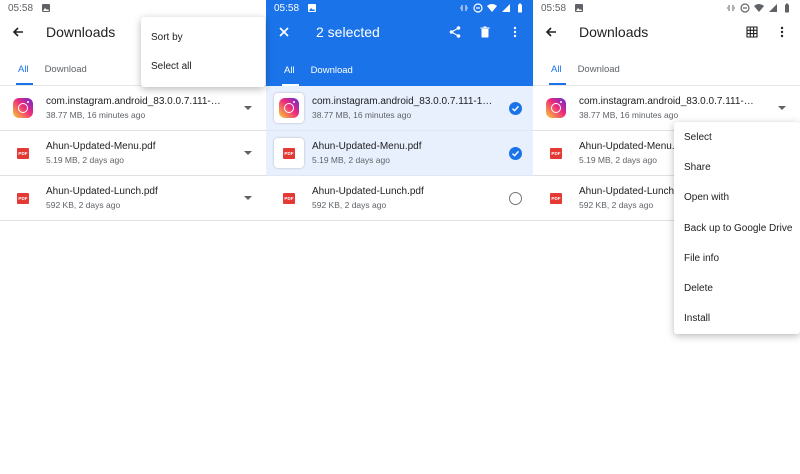  Describe the element at coordinates (737, 198) in the screenshot. I see `menu-item-open-with: Open with` at that location.